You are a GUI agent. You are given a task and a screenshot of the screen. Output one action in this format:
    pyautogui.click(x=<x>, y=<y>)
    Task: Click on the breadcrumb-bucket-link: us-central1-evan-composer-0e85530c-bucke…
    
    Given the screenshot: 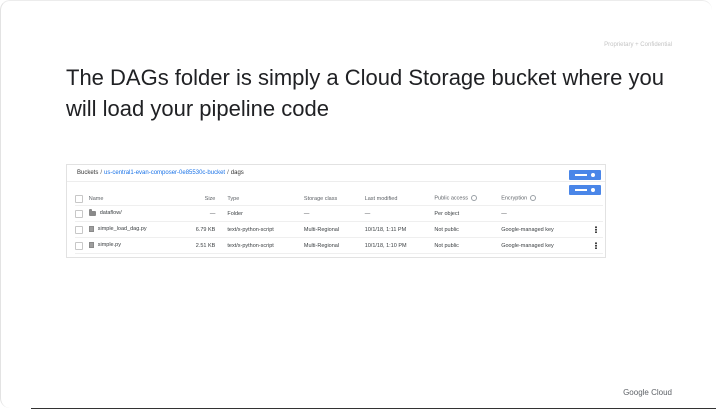 What is the action you would take?
    pyautogui.click(x=164, y=173)
    